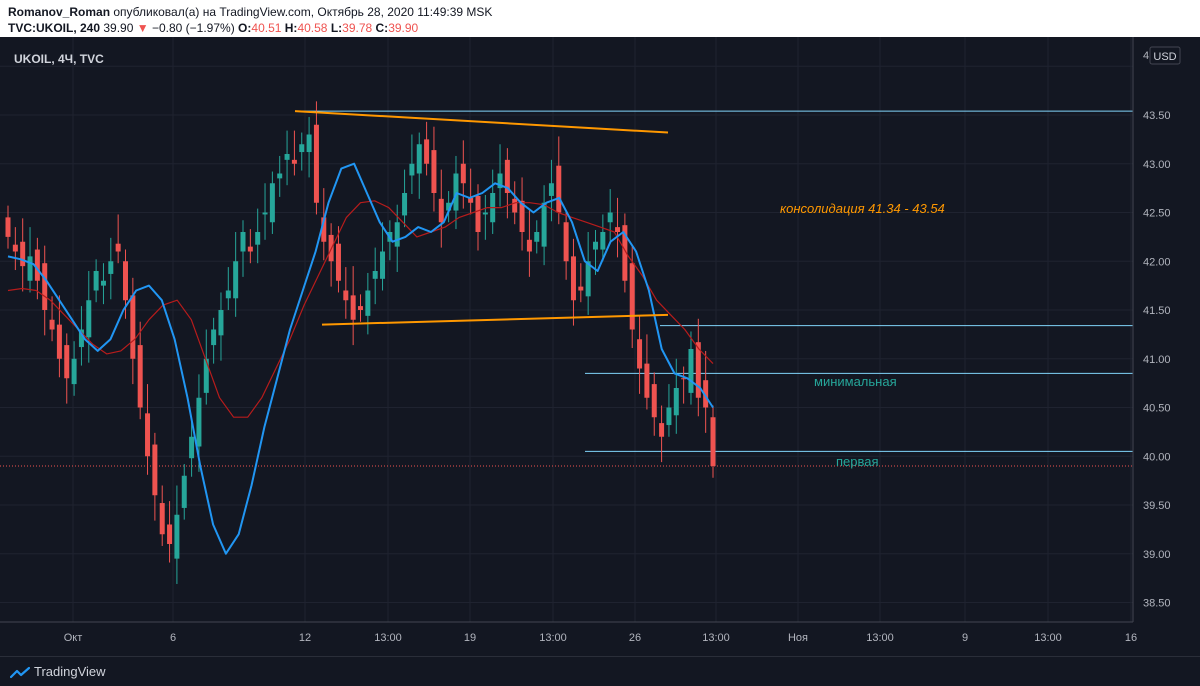 The image size is (1200, 686). What do you see at coordinates (73, 638) in the screenshot?
I see `time-tick-label: Окт` at bounding box center [73, 638].